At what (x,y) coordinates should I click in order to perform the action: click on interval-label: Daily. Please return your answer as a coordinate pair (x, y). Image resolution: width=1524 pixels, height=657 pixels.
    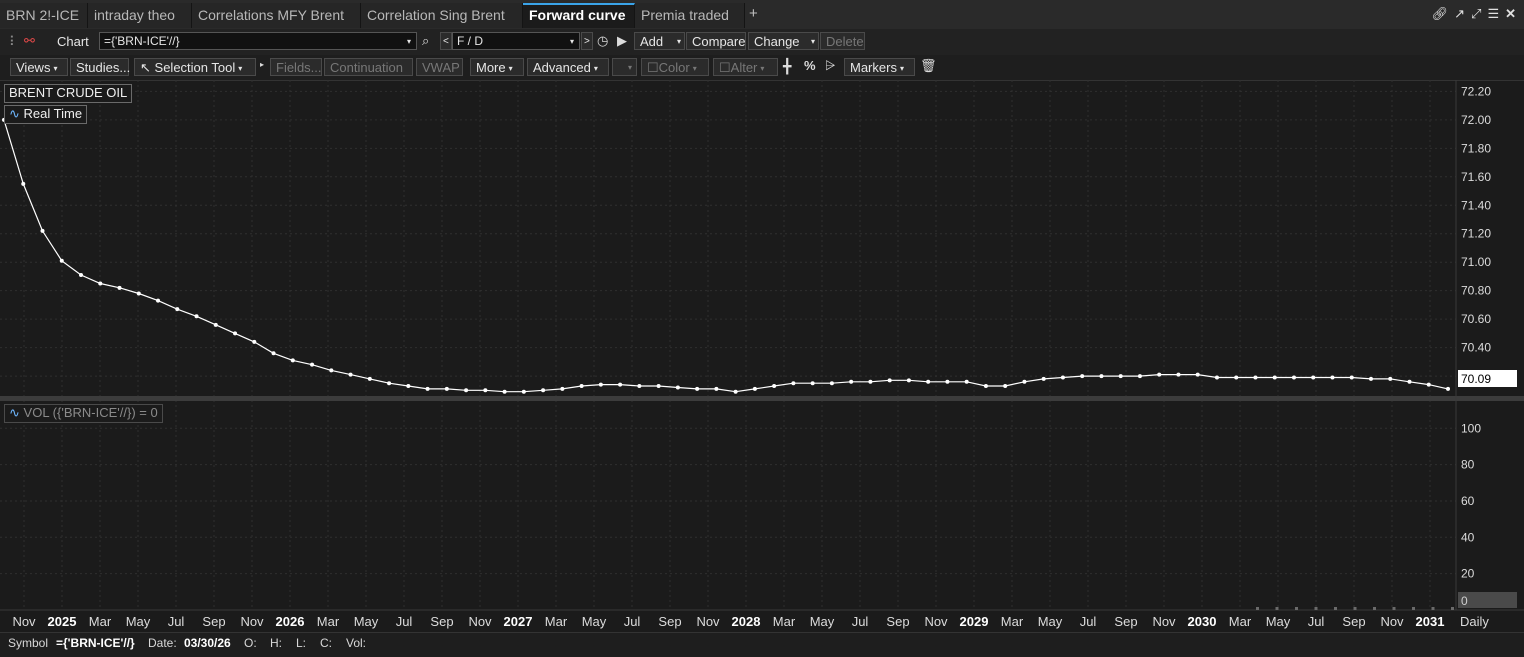
    Looking at the image, I should click on (1474, 621).